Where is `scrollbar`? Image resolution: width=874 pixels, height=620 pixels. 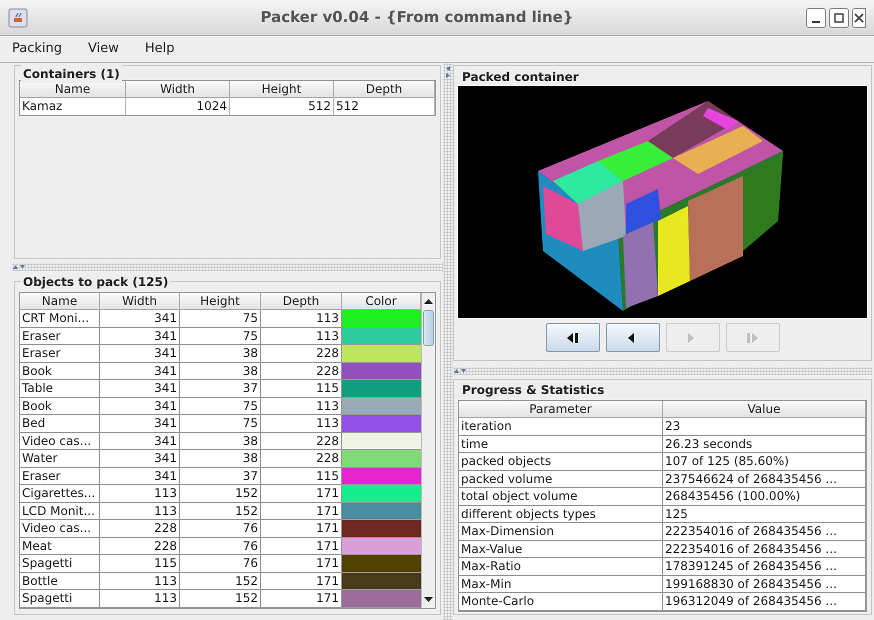 scrollbar is located at coordinates (428, 450).